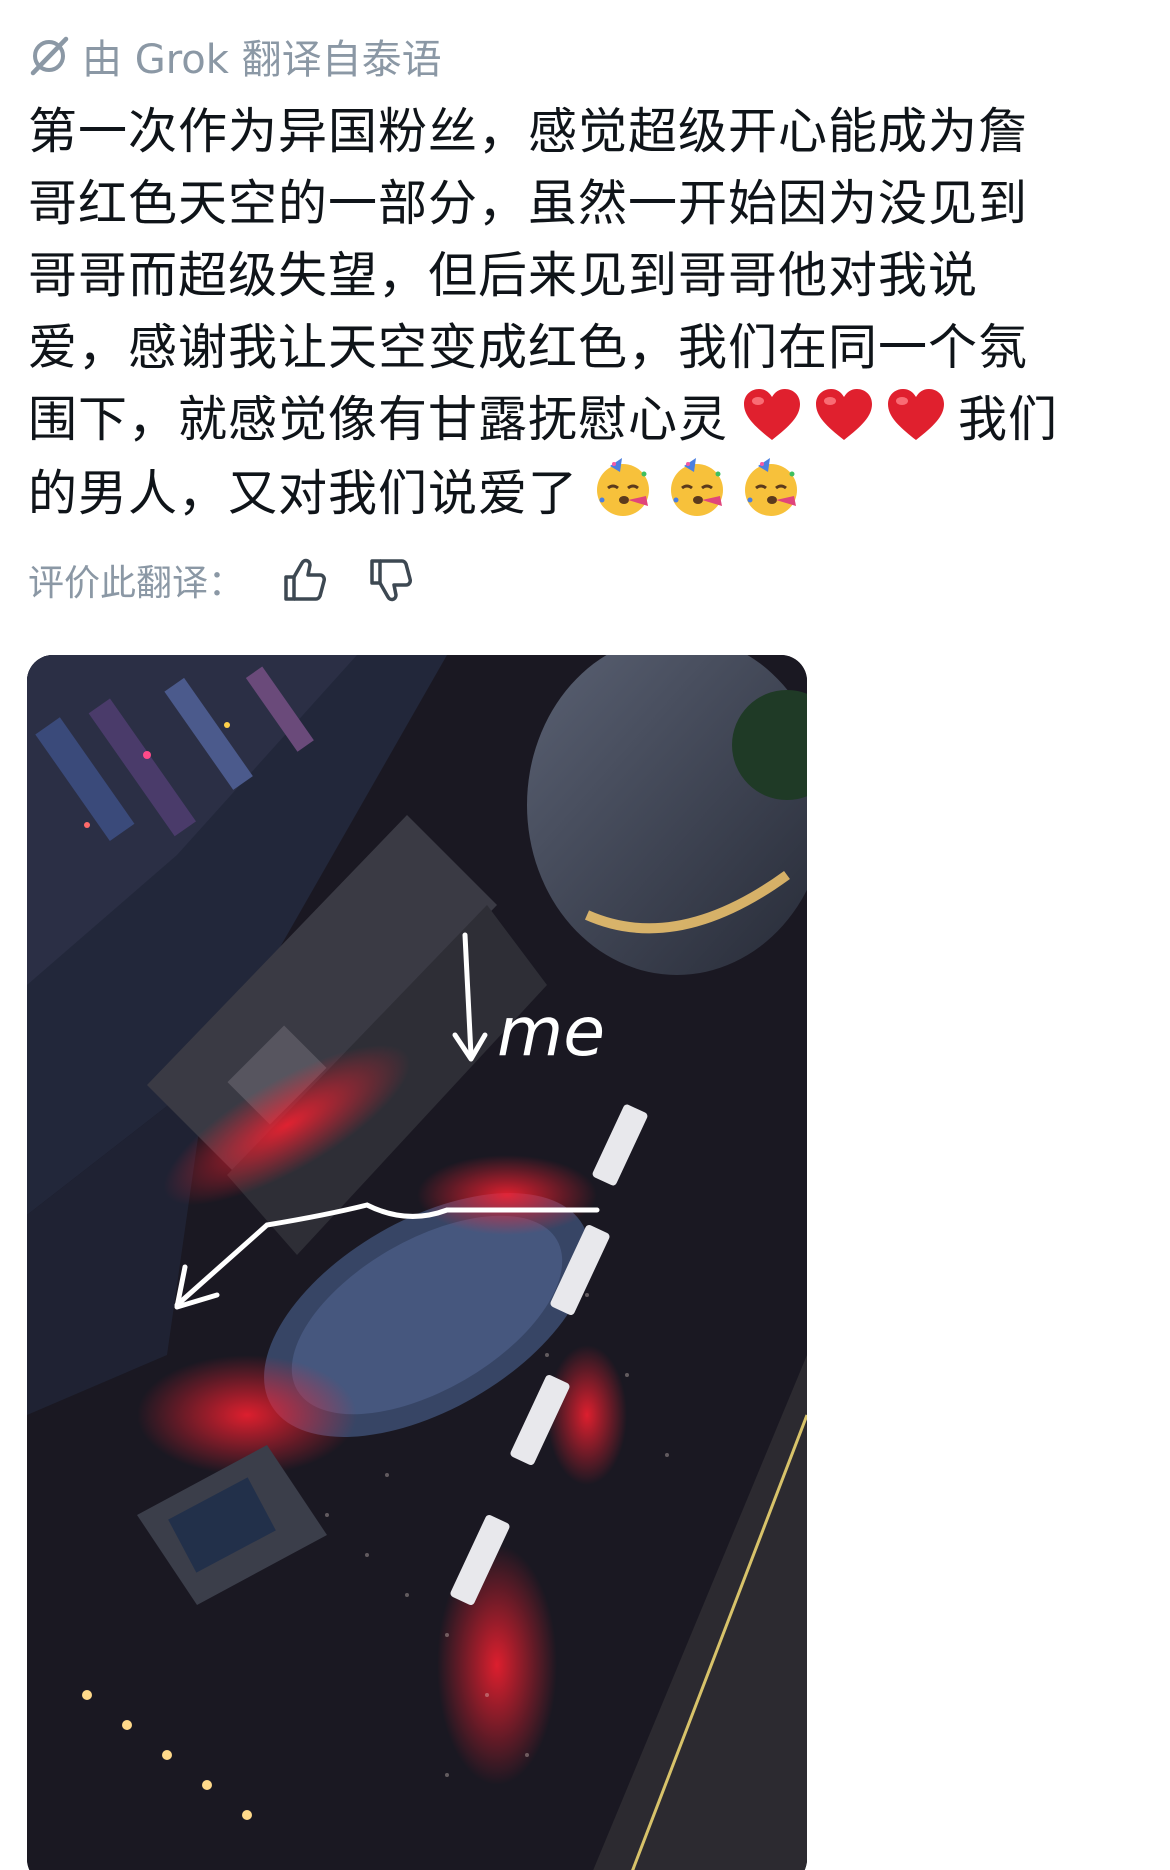  I want to click on photo-annotation: me, so click(551, 1032).